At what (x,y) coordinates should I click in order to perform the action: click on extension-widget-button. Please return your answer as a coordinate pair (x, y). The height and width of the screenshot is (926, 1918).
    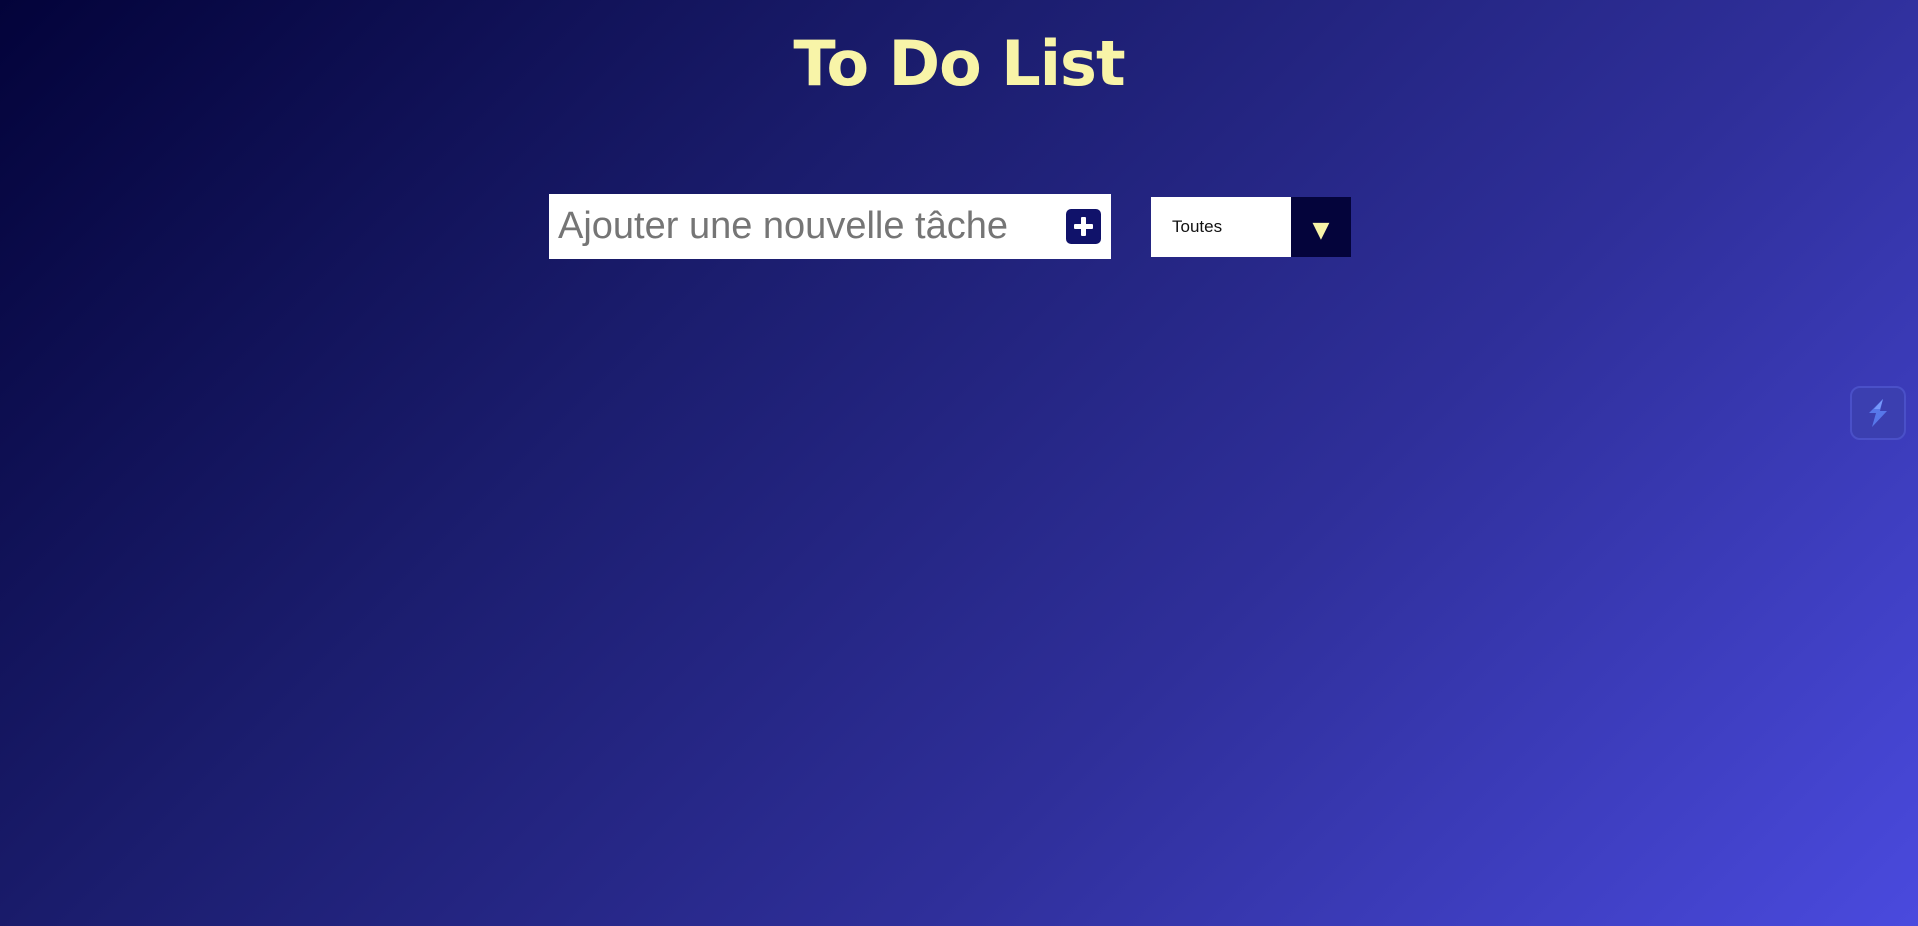
    Looking at the image, I should click on (1878, 413).